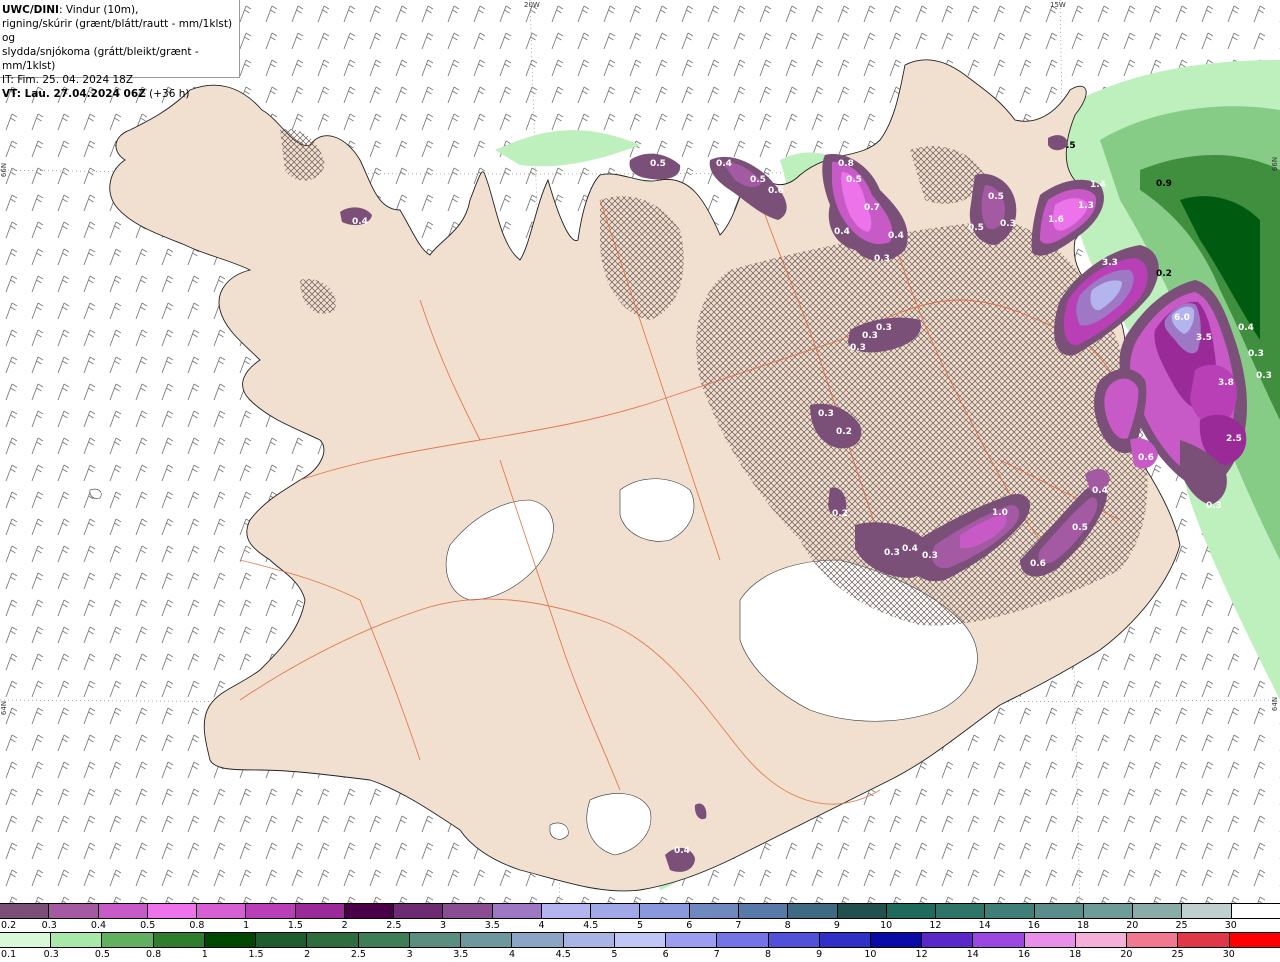 This screenshot has height=962, width=1280. What do you see at coordinates (532, 5) in the screenshot?
I see `longitude-label-20w: 20W` at bounding box center [532, 5].